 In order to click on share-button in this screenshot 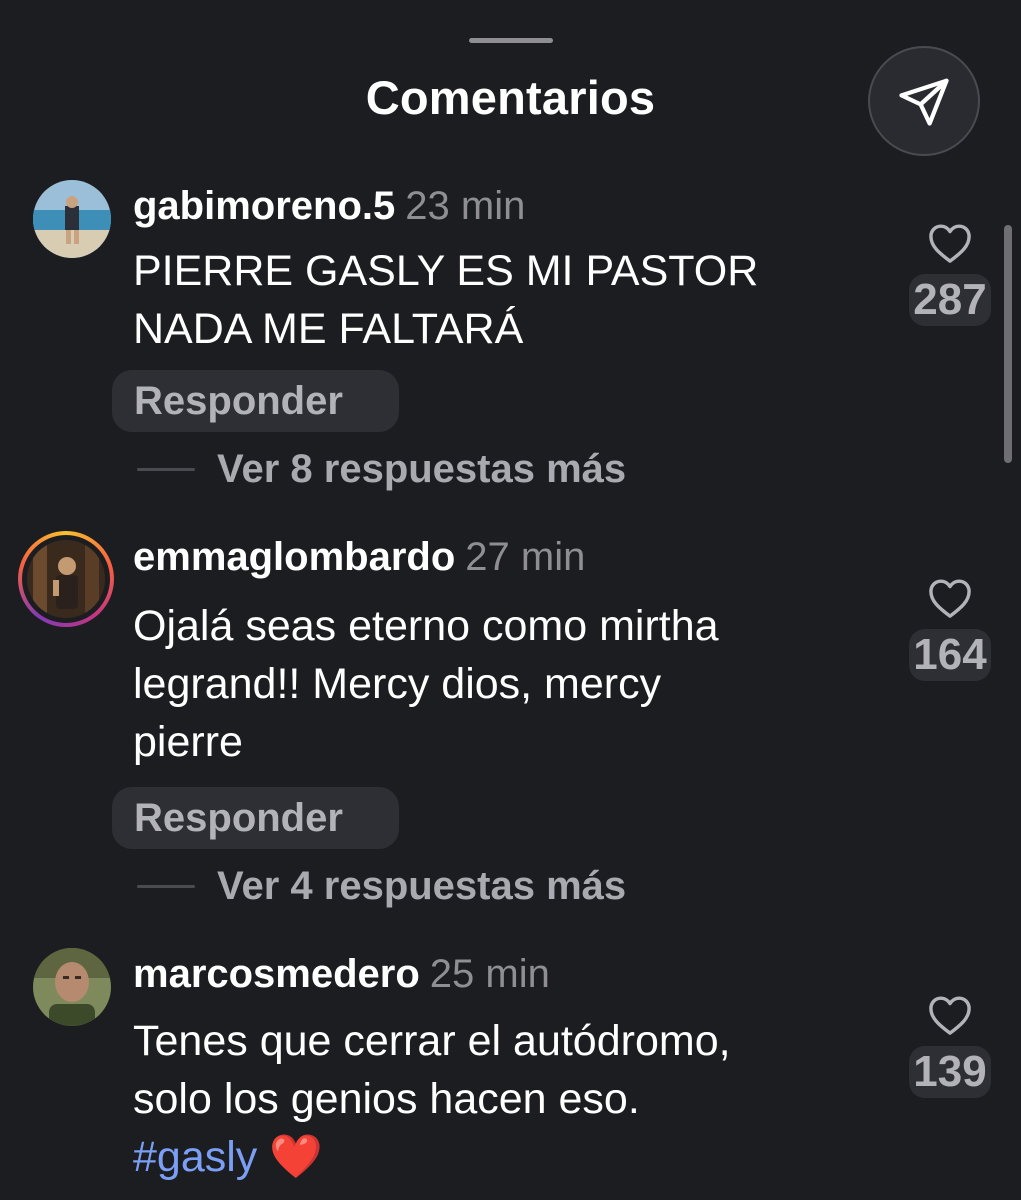, I will do `click(924, 101)`.